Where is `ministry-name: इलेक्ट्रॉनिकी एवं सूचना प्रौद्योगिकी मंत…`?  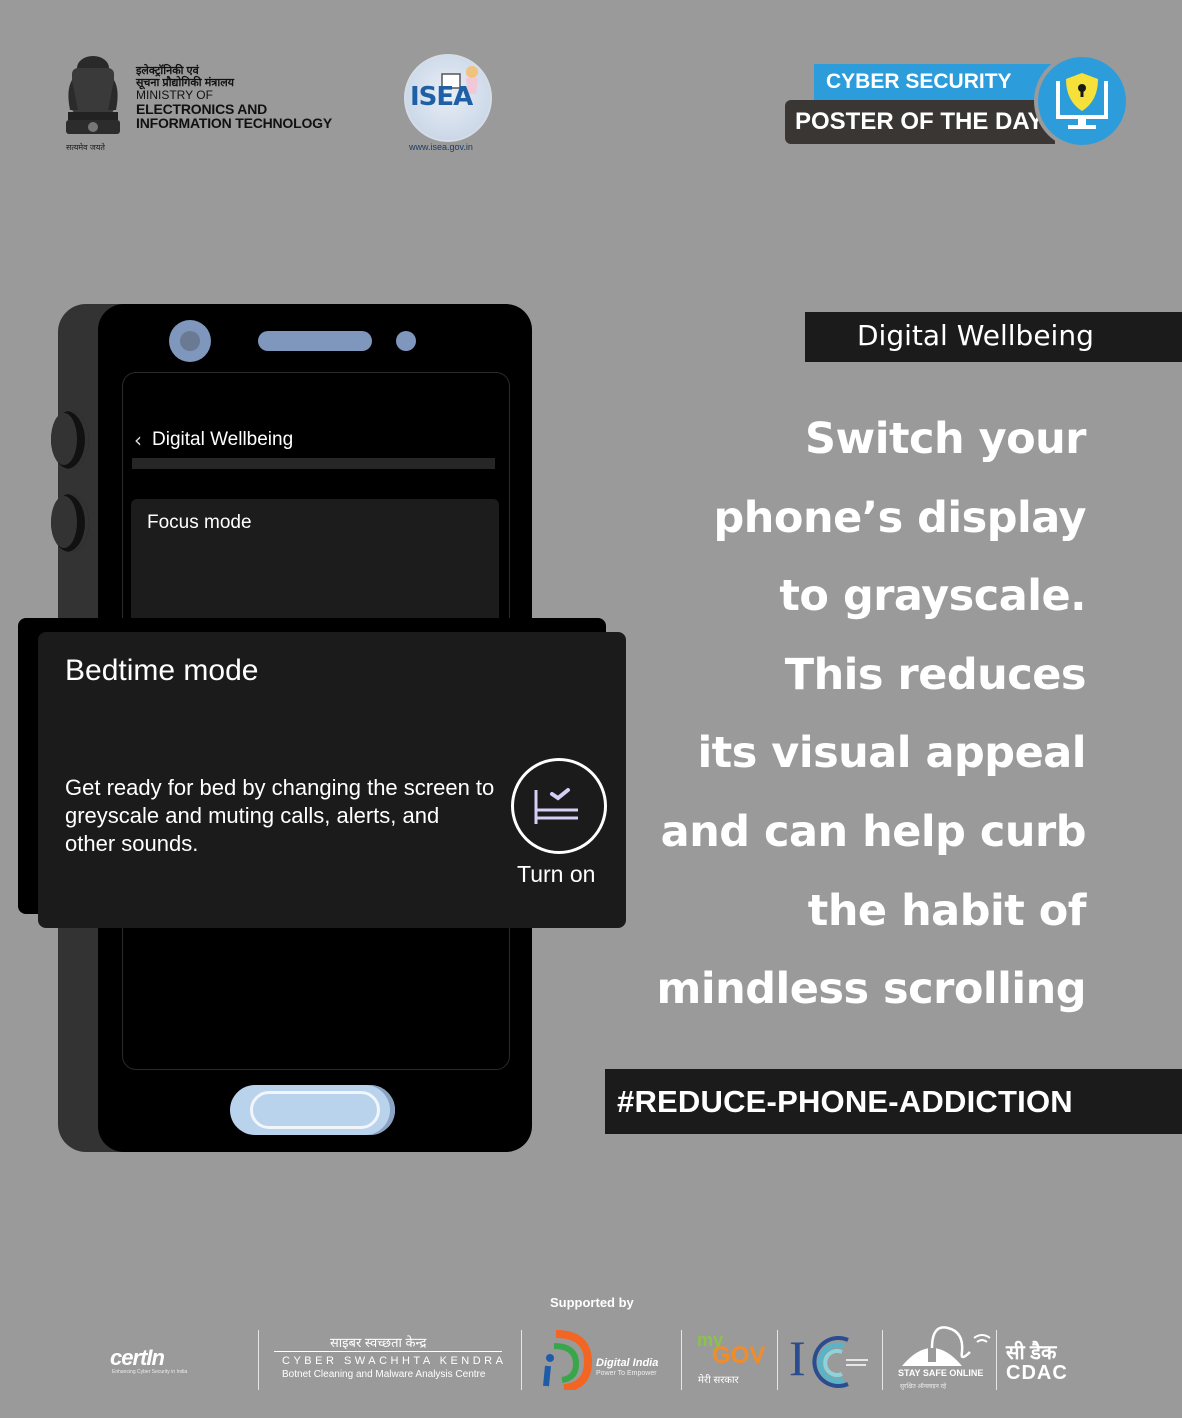 ministry-name: इलेक्ट्रॉनिकी एवं सूचना प्रौद्योगिकी मंत… is located at coordinates (234, 98).